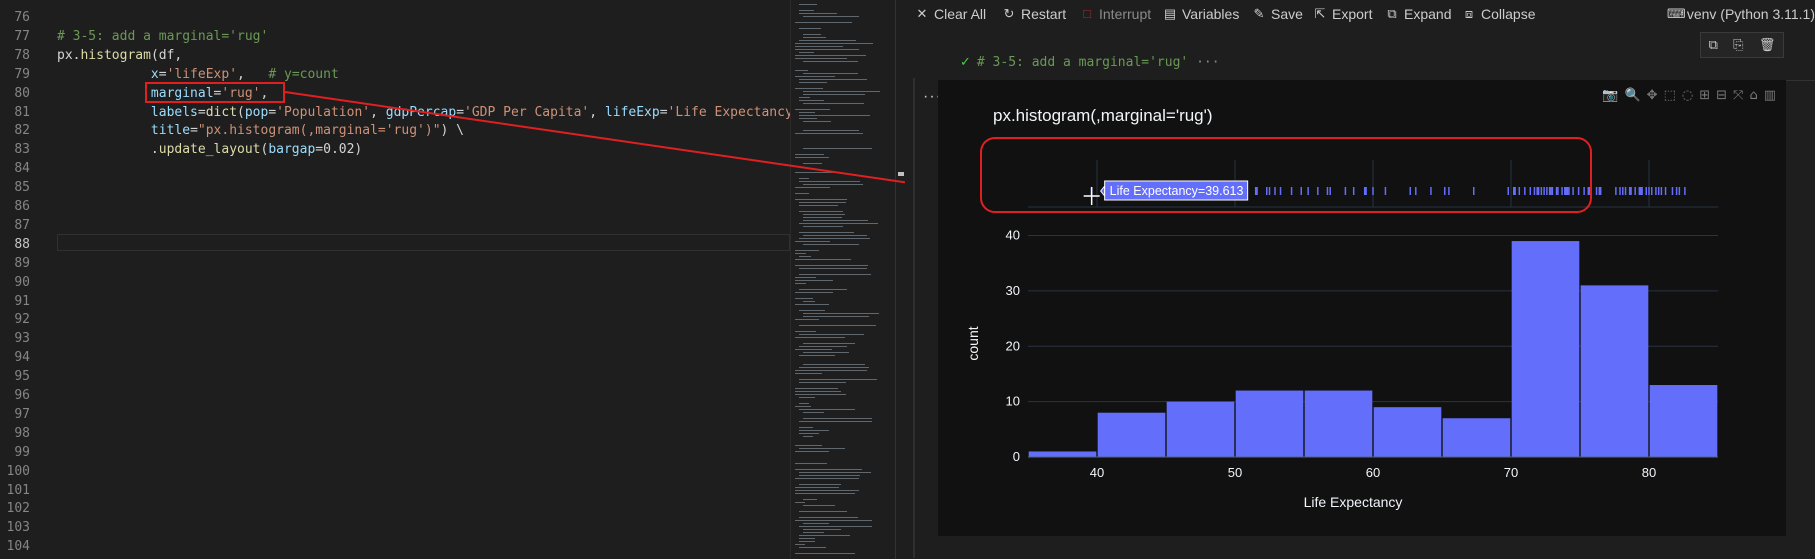  I want to click on camera-icon: 📷, so click(1610, 95).